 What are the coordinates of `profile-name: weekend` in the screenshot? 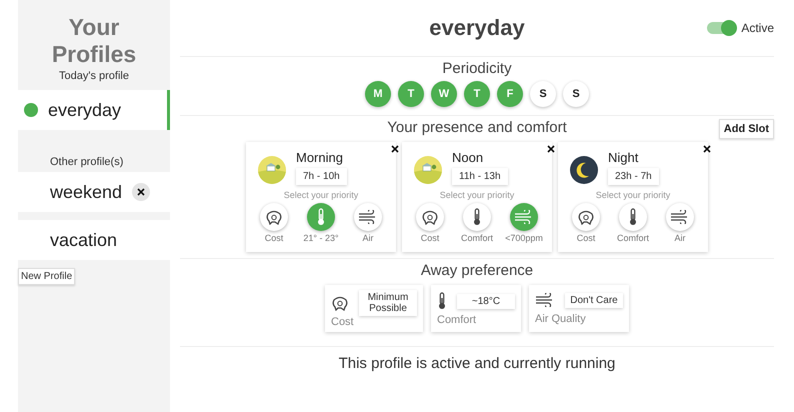 It's located at (86, 192).